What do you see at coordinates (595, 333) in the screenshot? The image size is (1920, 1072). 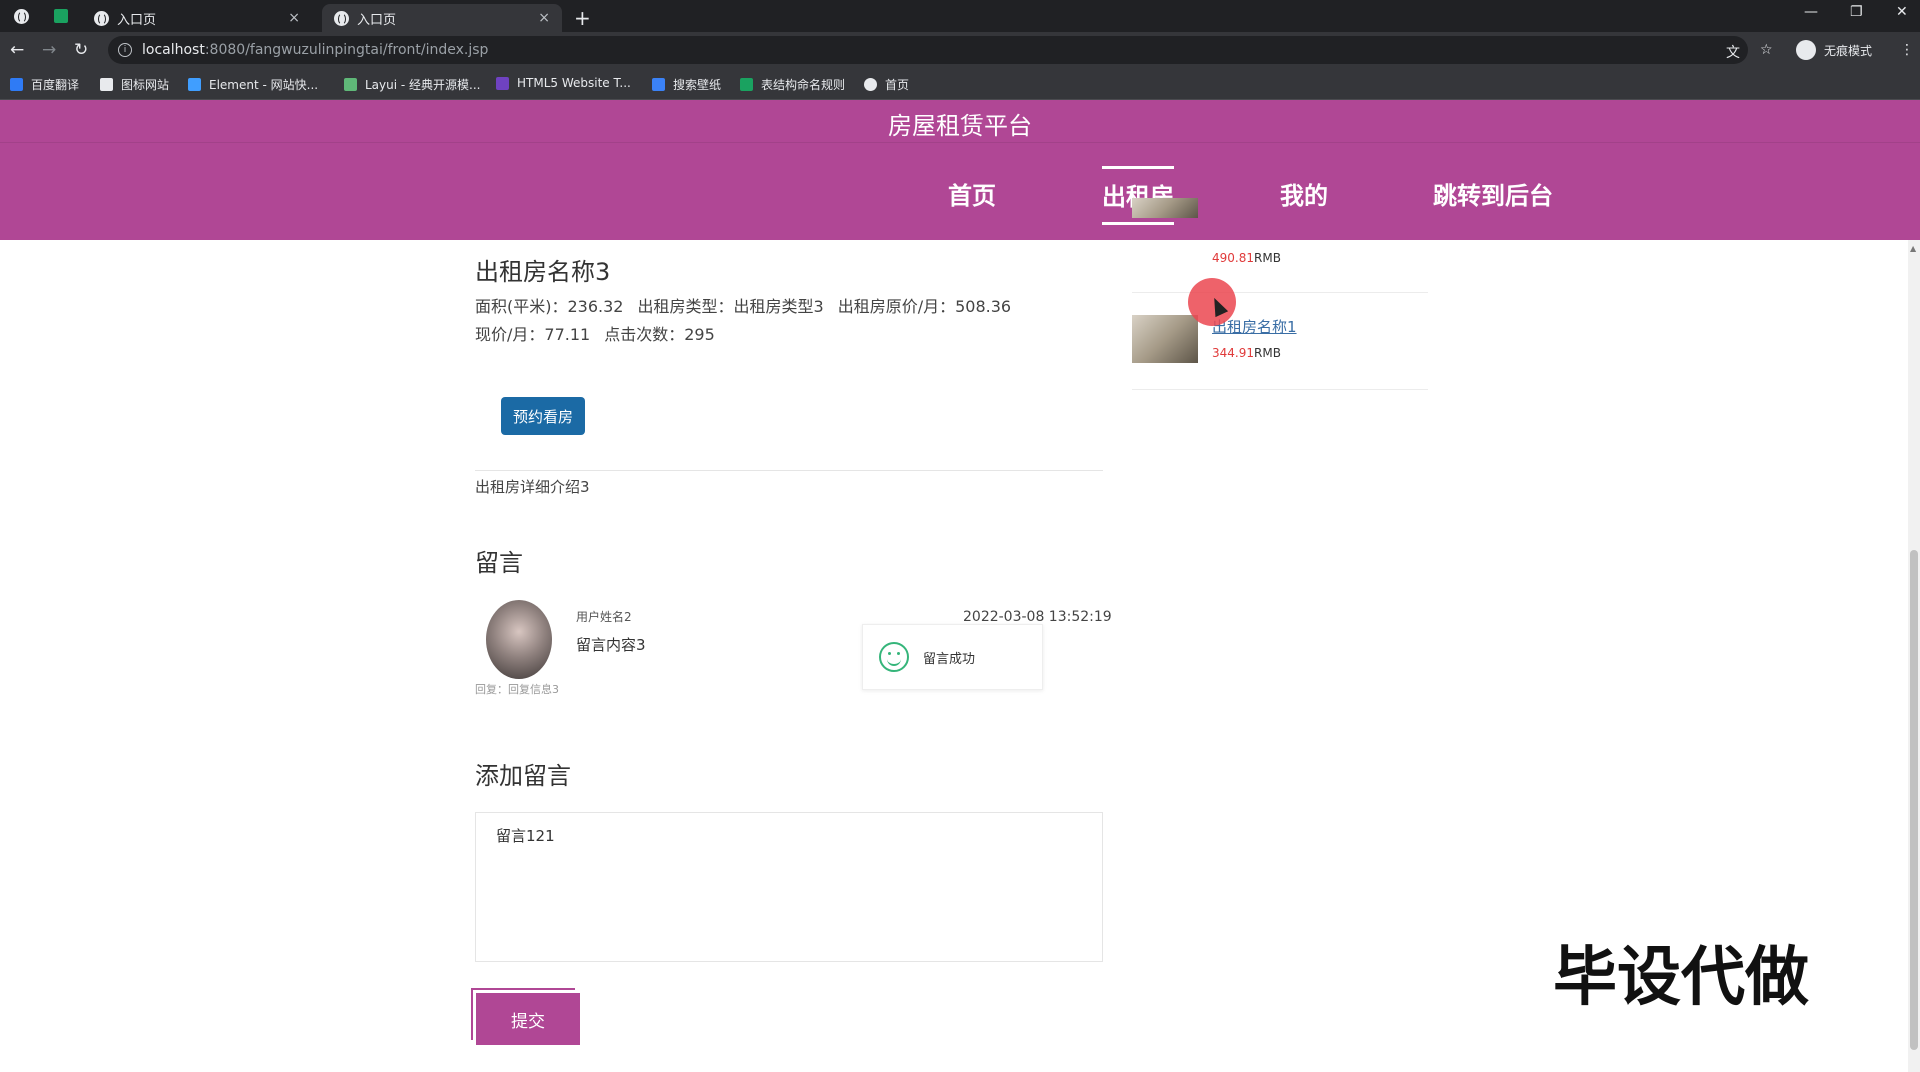 I see `house-meta-row-2: 现价/月：77.11 点击次数：295` at bounding box center [595, 333].